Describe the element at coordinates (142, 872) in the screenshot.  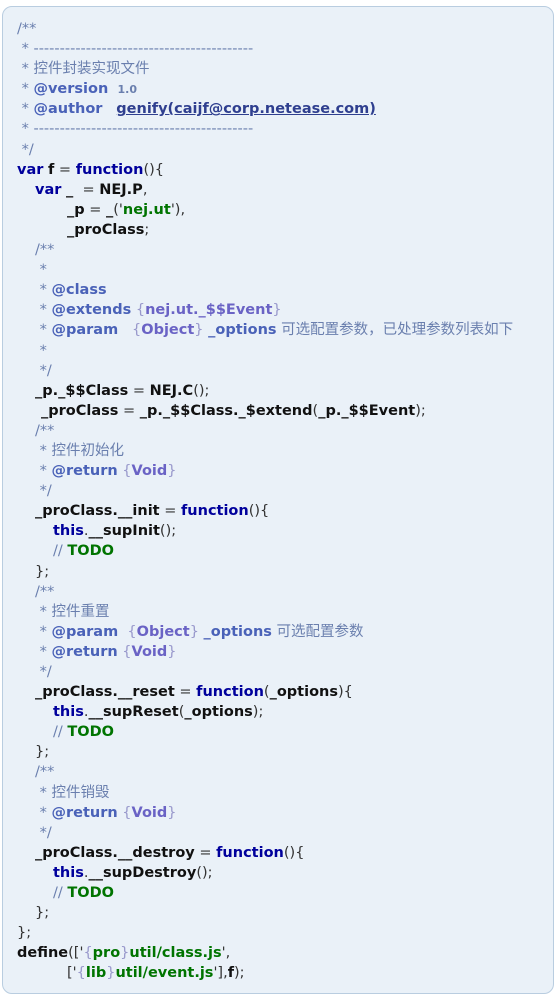
I see `code-token: __supDestroy` at that location.